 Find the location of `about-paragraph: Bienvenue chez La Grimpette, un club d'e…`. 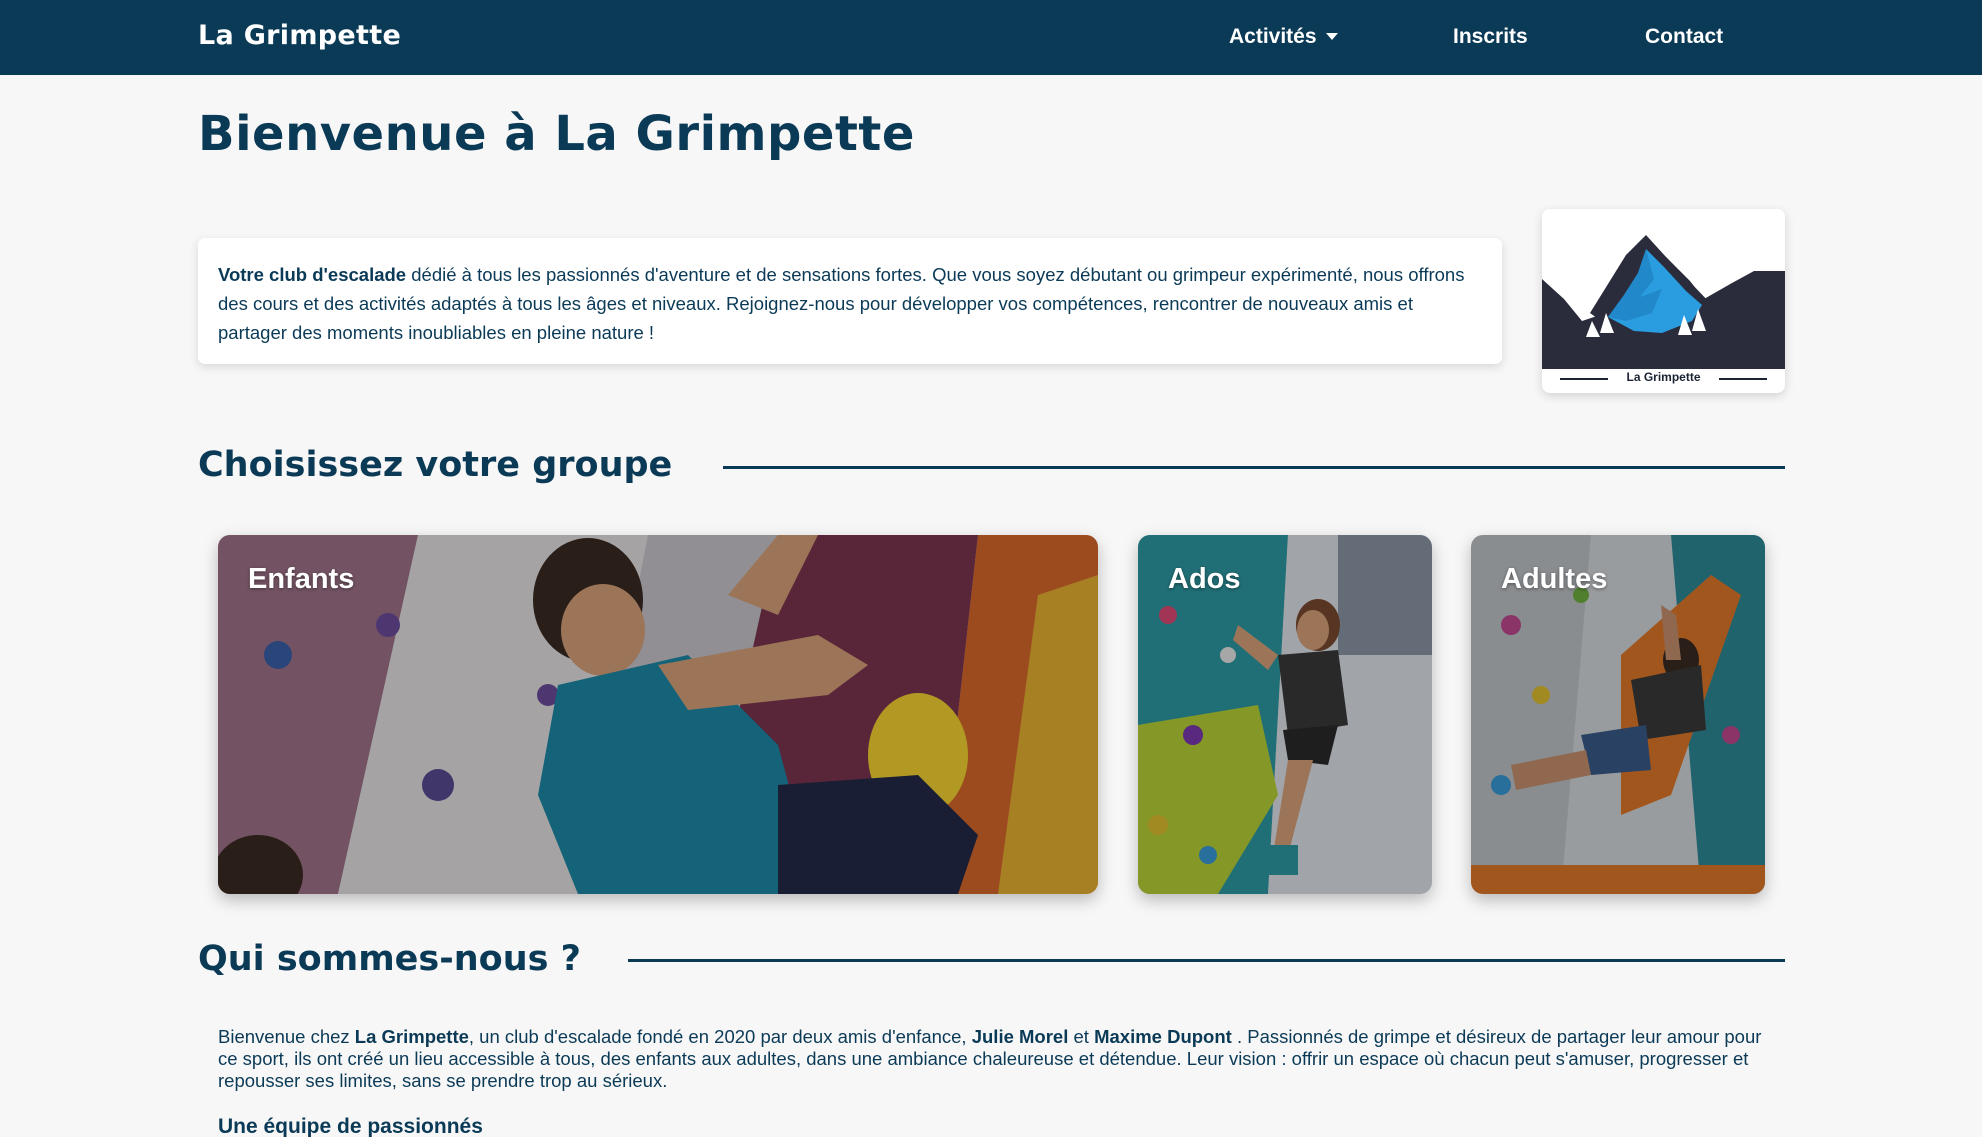

about-paragraph: Bienvenue chez La Grimpette, un club d'e… is located at coordinates (993, 1059).